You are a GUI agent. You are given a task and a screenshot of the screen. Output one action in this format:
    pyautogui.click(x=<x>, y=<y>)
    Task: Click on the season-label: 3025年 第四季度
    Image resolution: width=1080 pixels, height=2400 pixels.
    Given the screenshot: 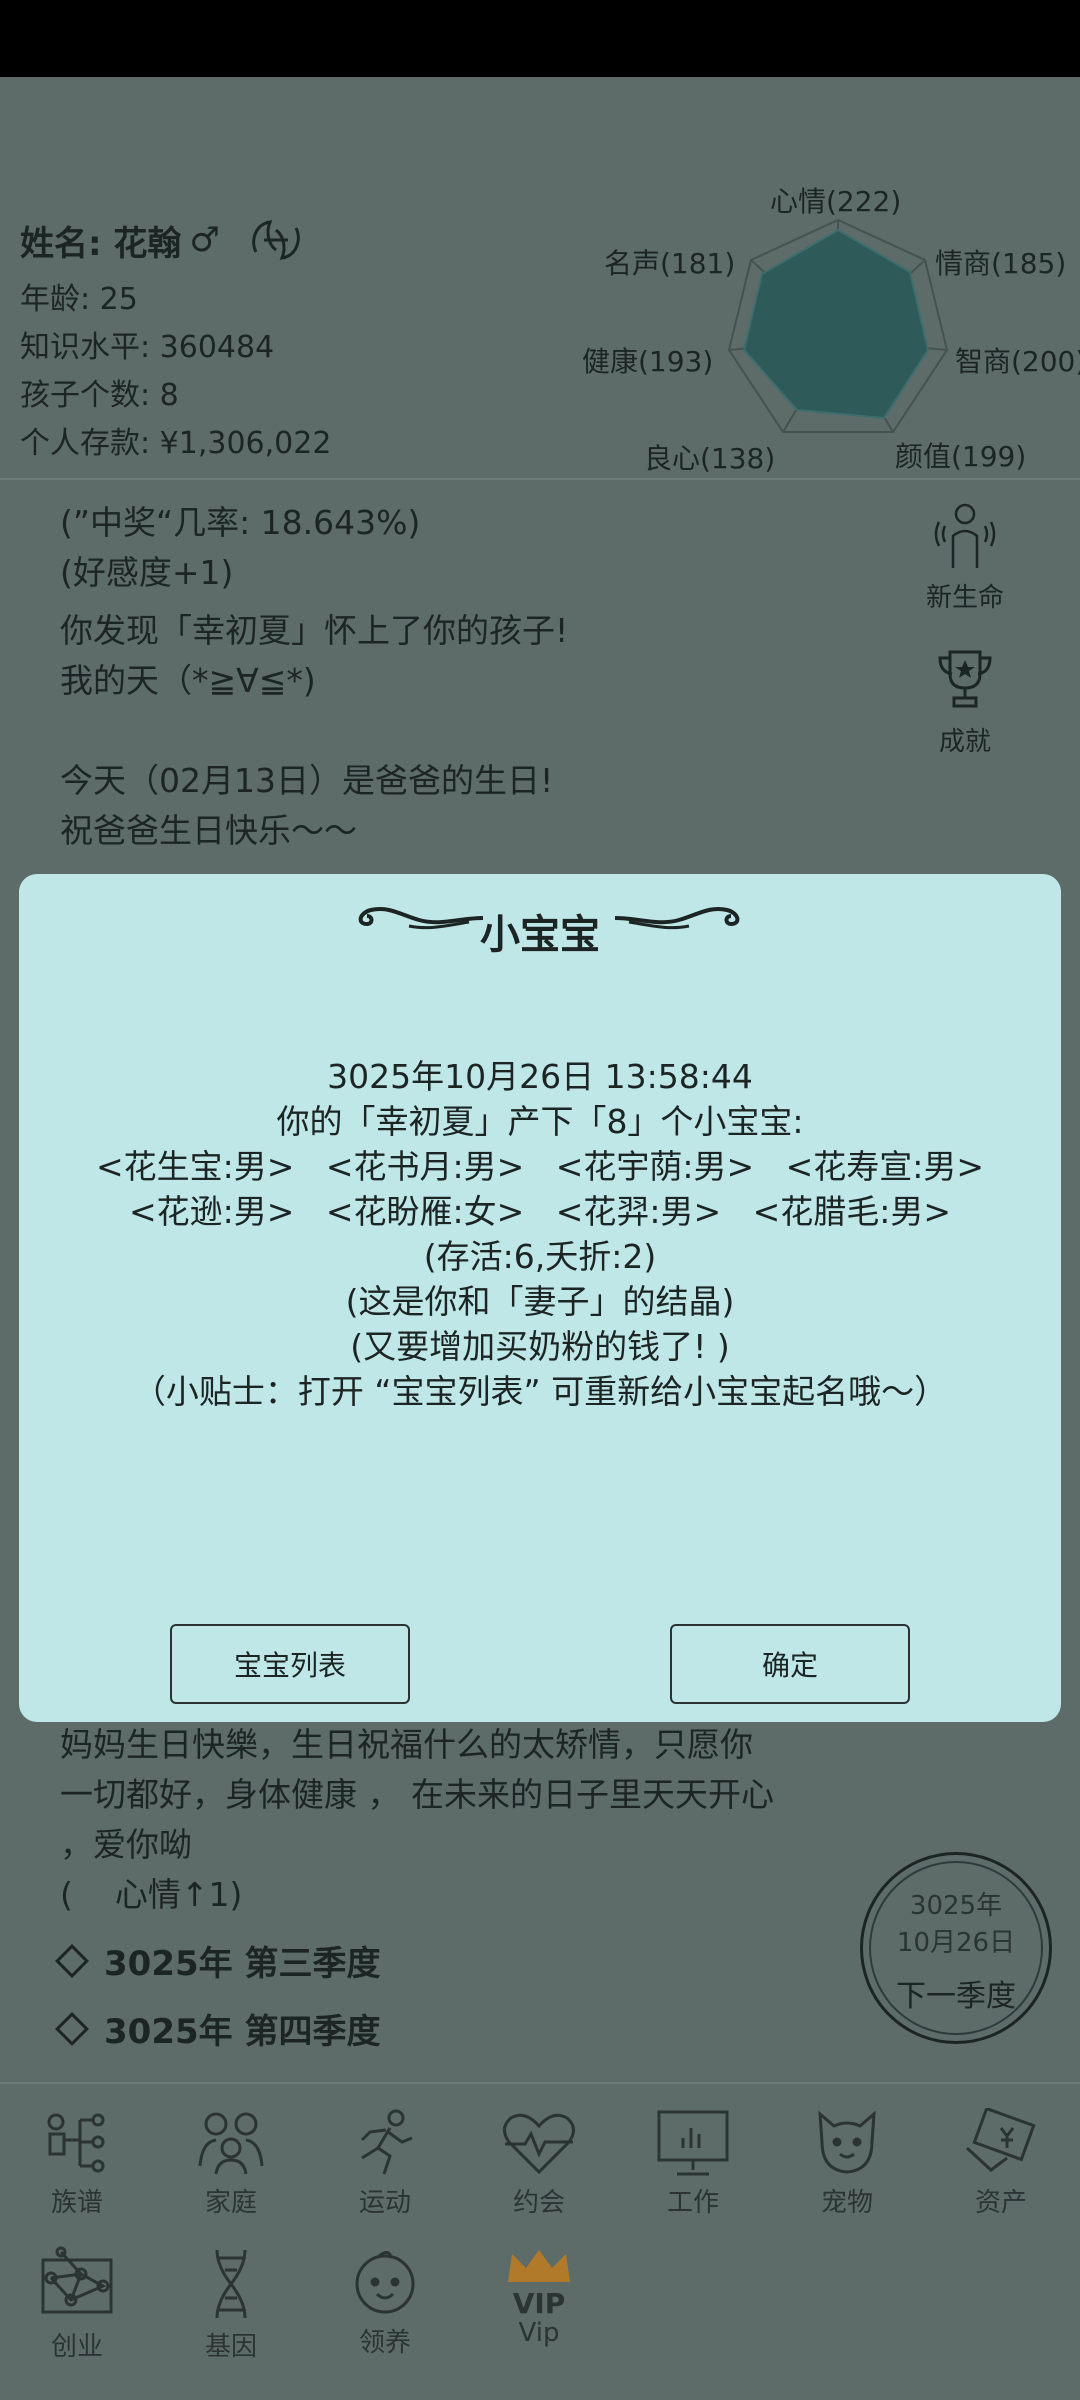 What is the action you would take?
    pyautogui.click(x=242, y=2032)
    